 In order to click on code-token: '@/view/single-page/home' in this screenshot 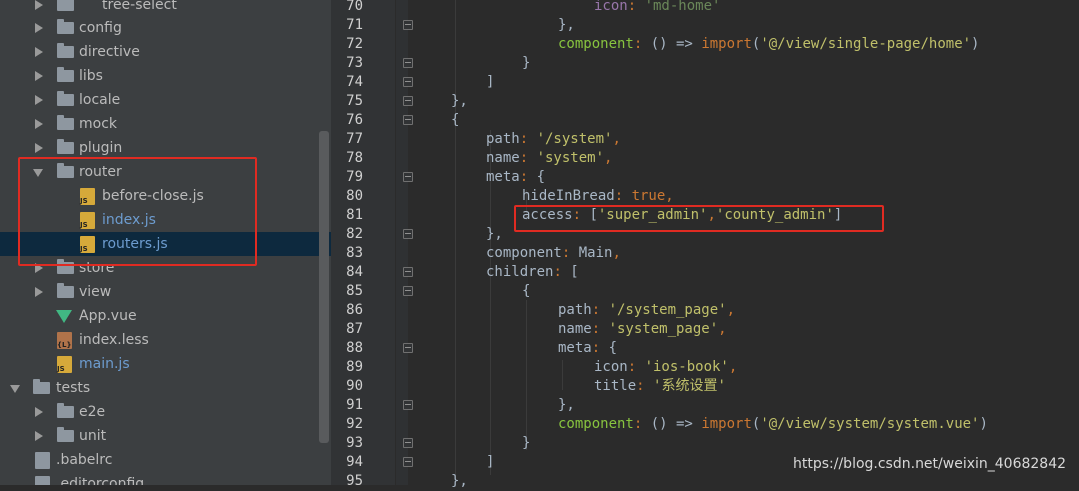, I will do `click(866, 44)`.